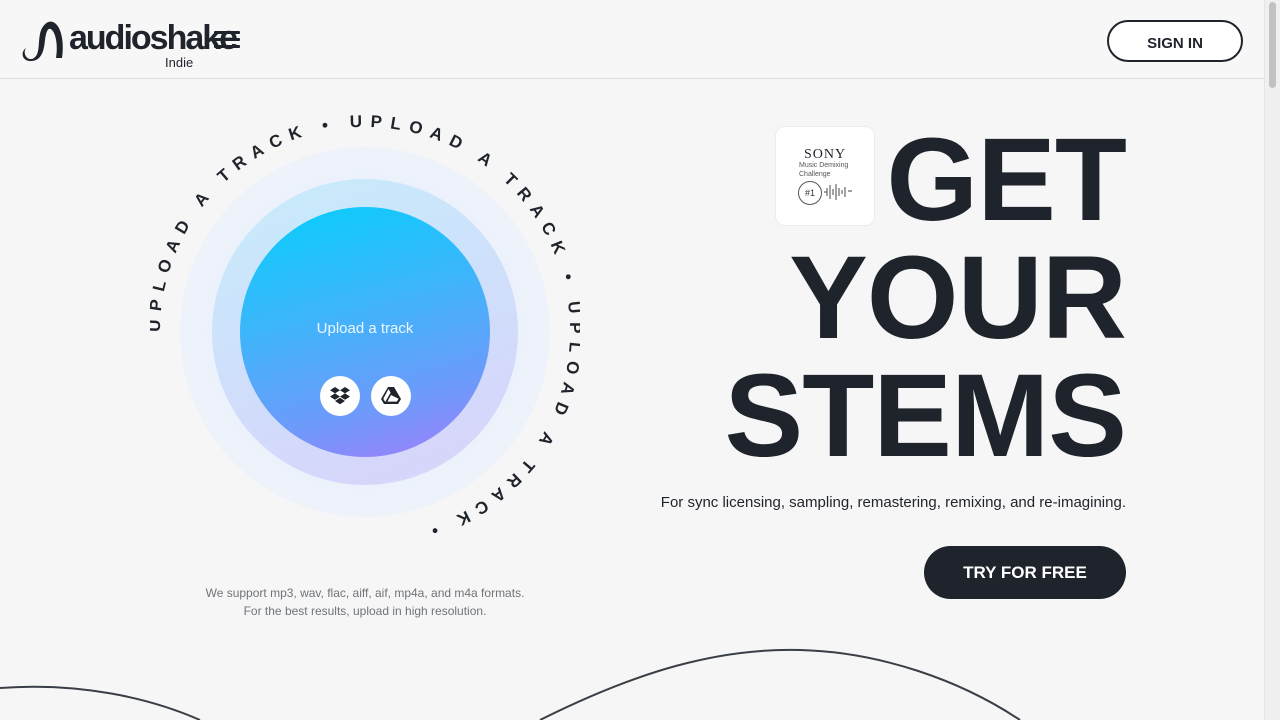  What do you see at coordinates (227, 40) in the screenshot?
I see `menu-icon` at bounding box center [227, 40].